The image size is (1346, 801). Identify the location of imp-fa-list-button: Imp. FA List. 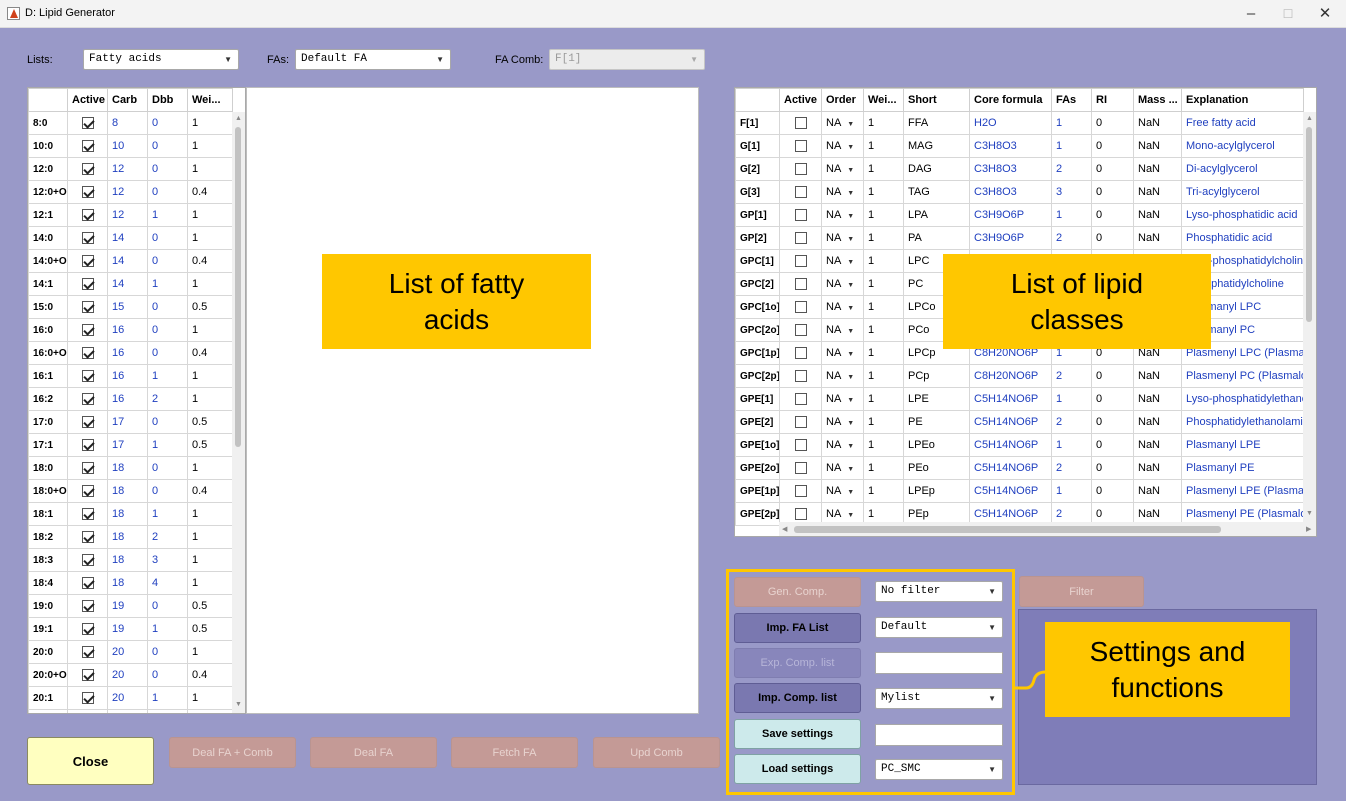
(797, 628).